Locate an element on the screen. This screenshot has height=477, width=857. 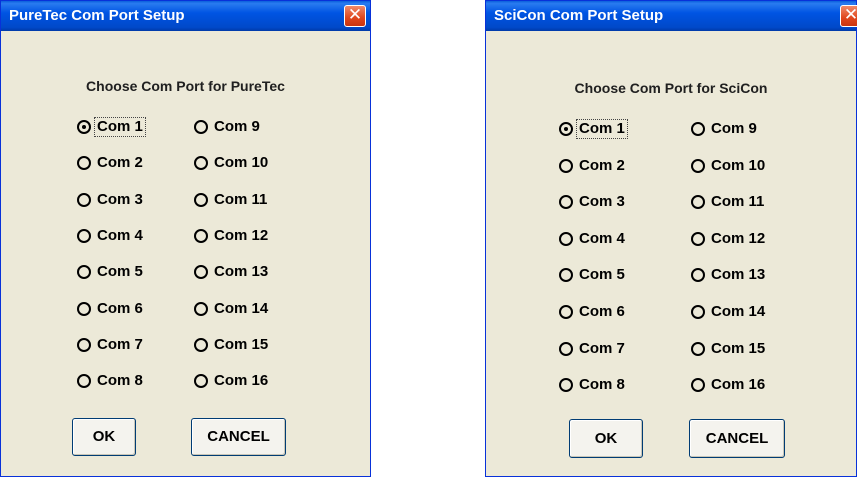
com-port-label: Com 10 is located at coordinates (241, 162).